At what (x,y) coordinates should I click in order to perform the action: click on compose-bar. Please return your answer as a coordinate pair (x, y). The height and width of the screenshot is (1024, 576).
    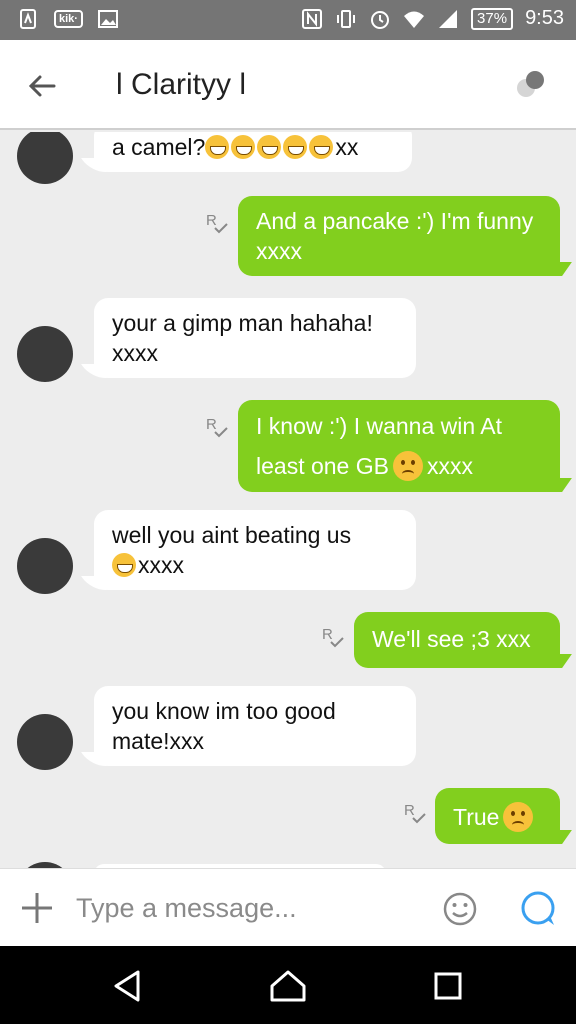
    Looking at the image, I should click on (288, 907).